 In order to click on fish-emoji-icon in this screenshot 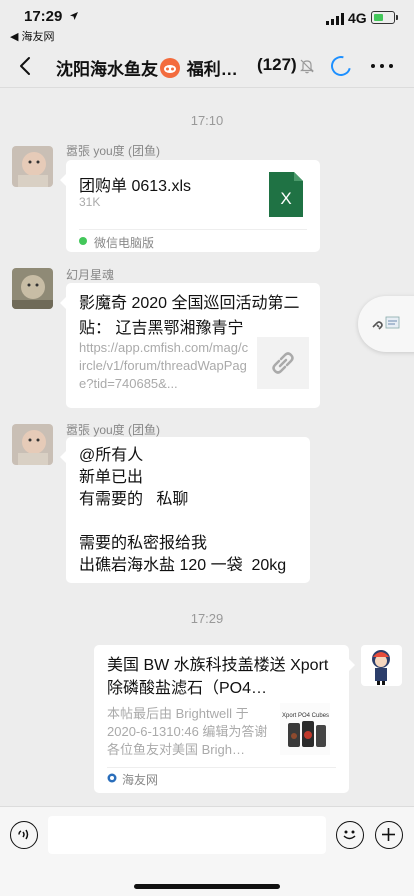, I will do `click(170, 68)`.